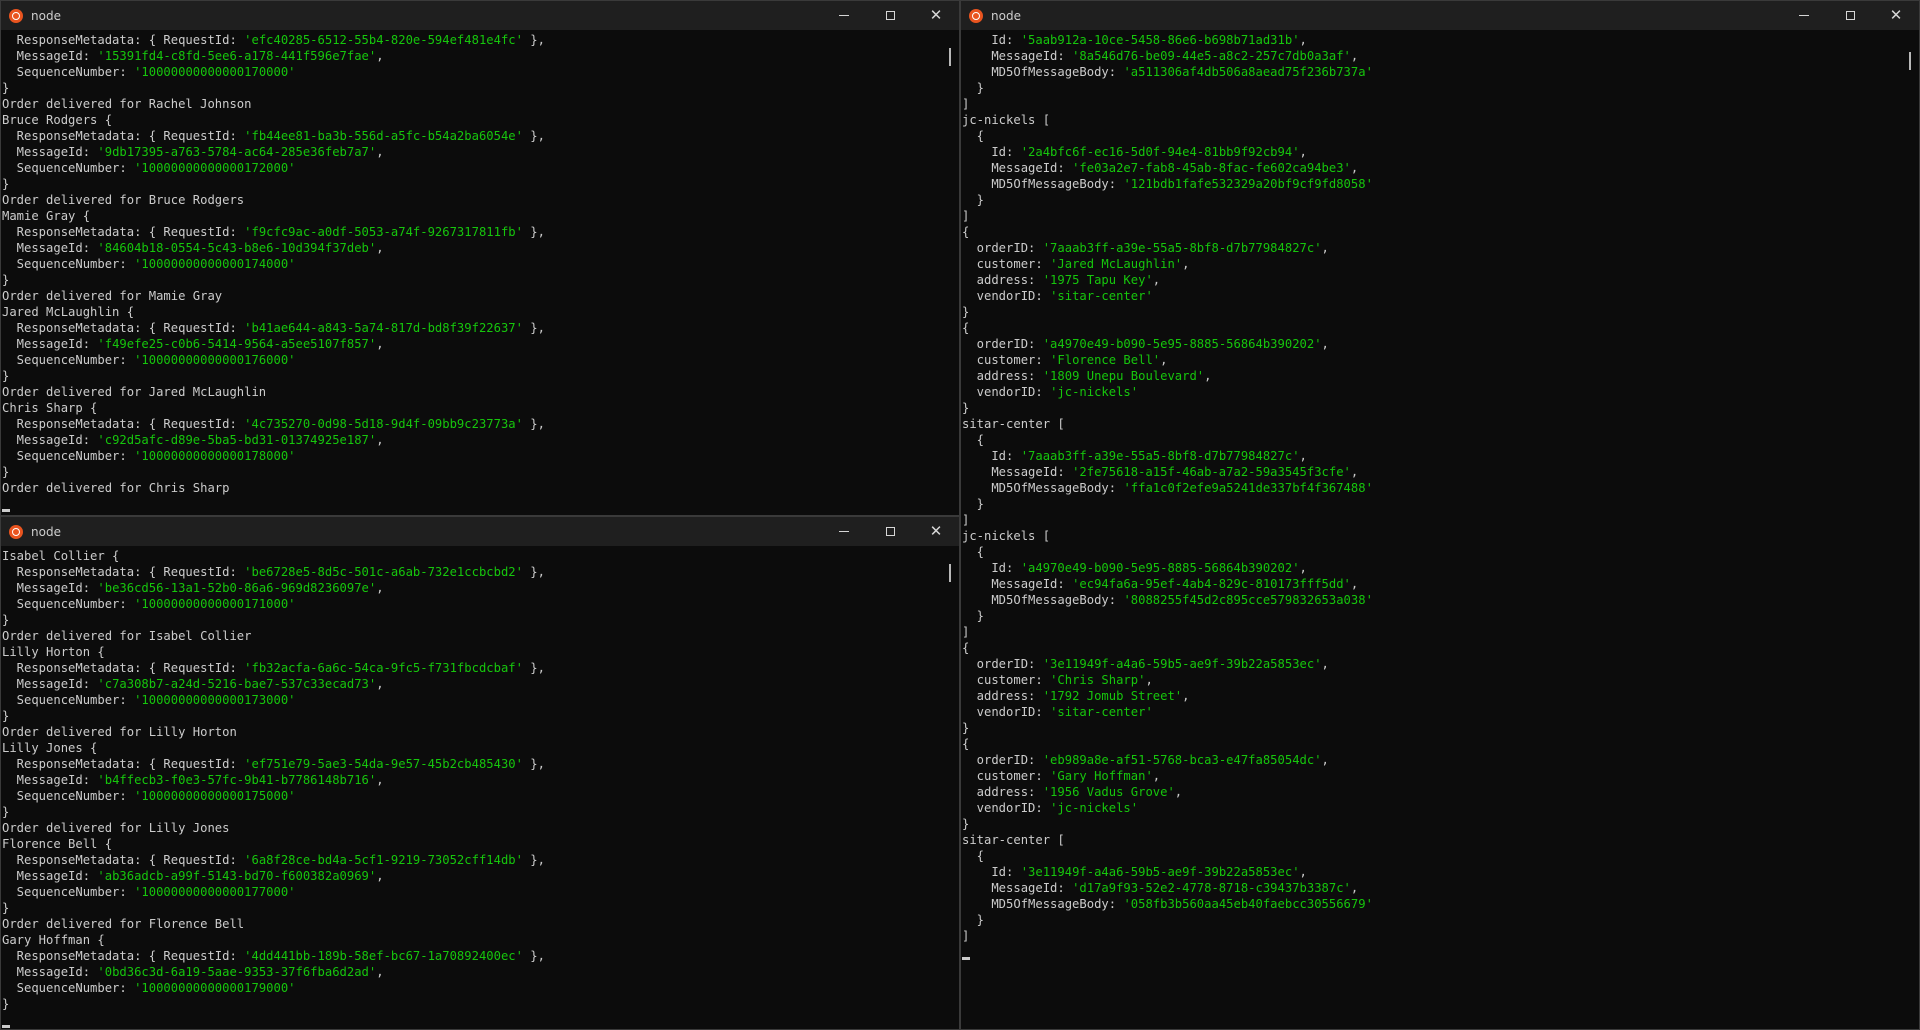  I want to click on terminal-line: Order delivered for Chris Sharp, so click(273, 488).